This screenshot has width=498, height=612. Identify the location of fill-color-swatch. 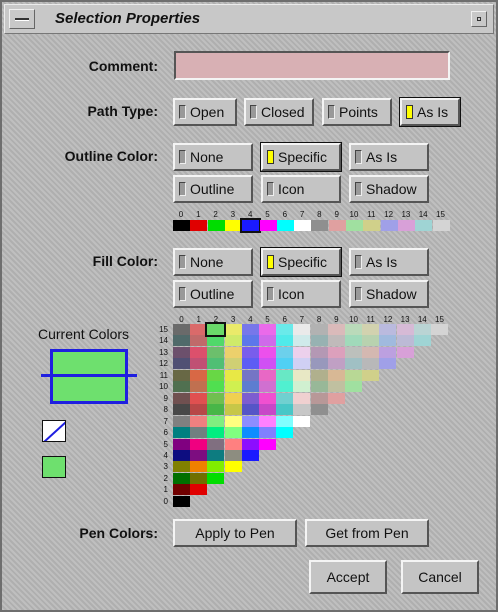
(54, 467).